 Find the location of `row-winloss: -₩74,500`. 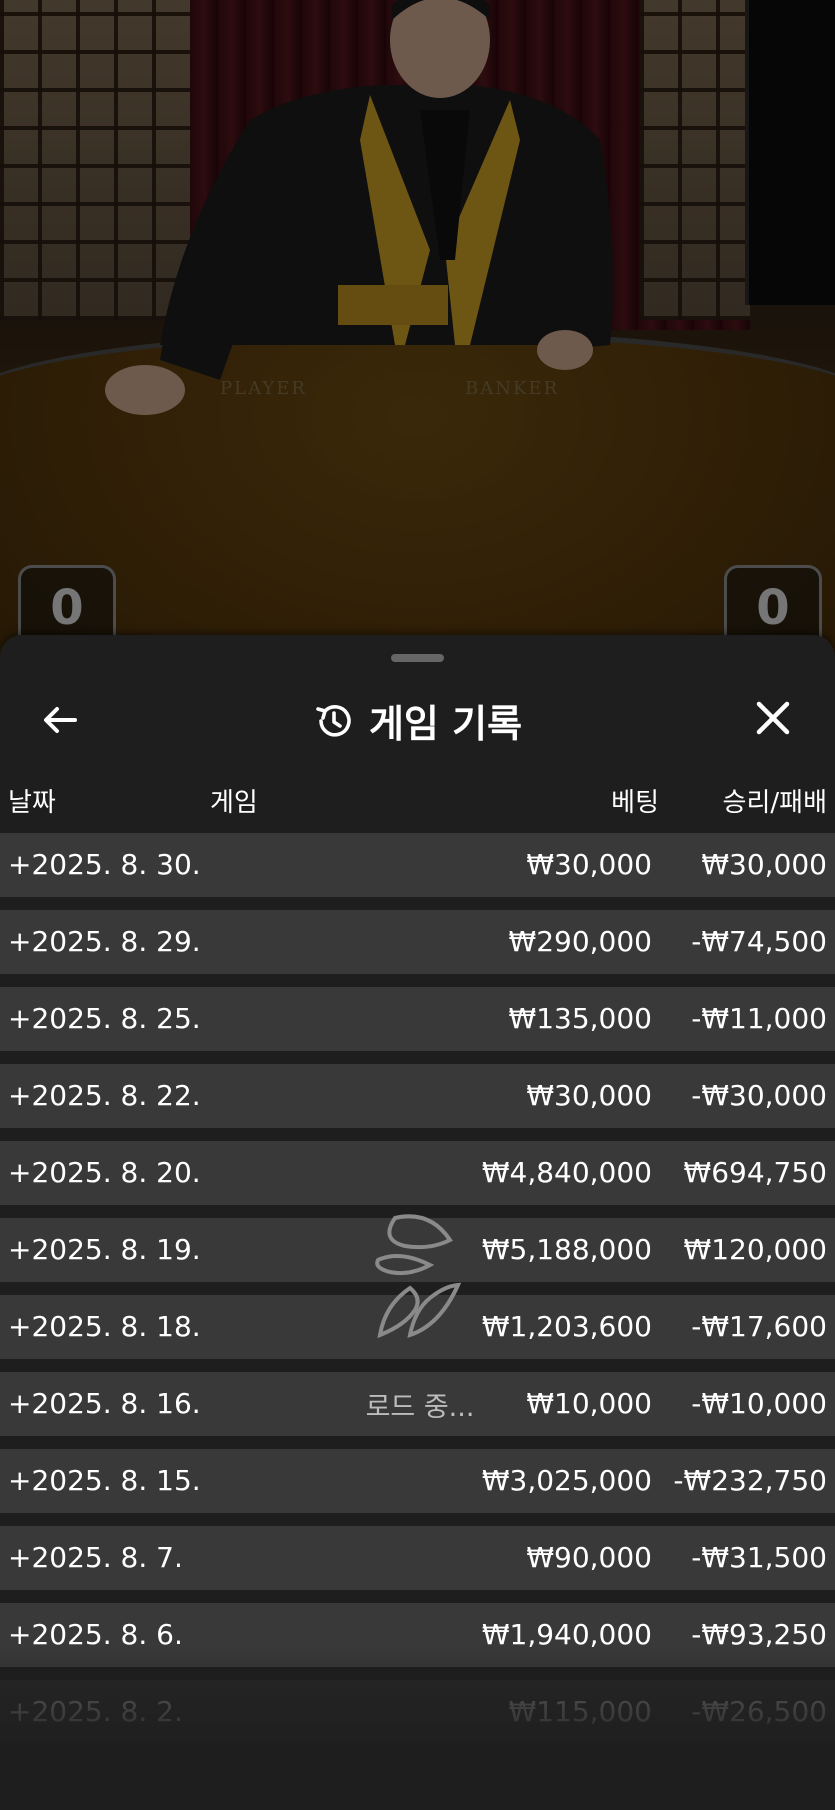

row-winloss: -₩74,500 is located at coordinates (759, 941).